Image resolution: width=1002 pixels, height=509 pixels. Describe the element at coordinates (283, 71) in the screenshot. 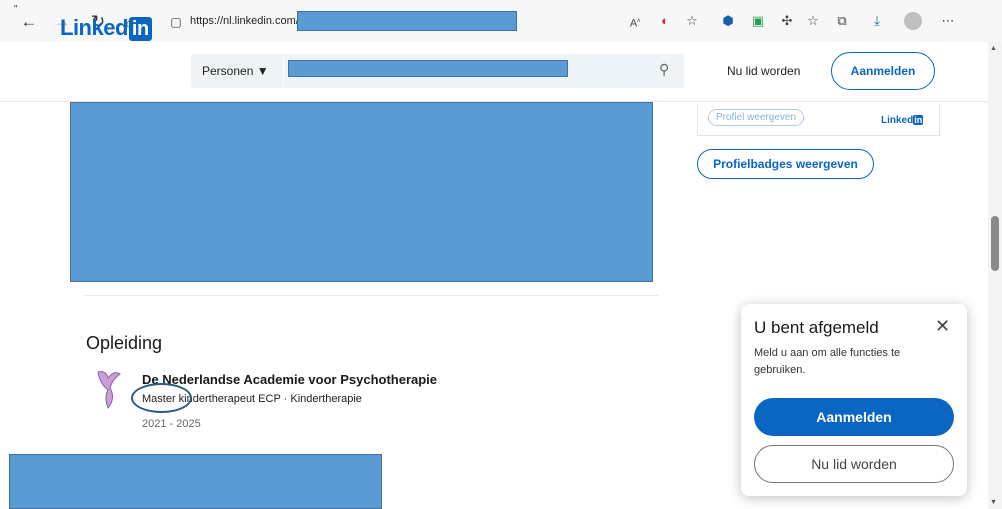

I see `search-divider` at that location.